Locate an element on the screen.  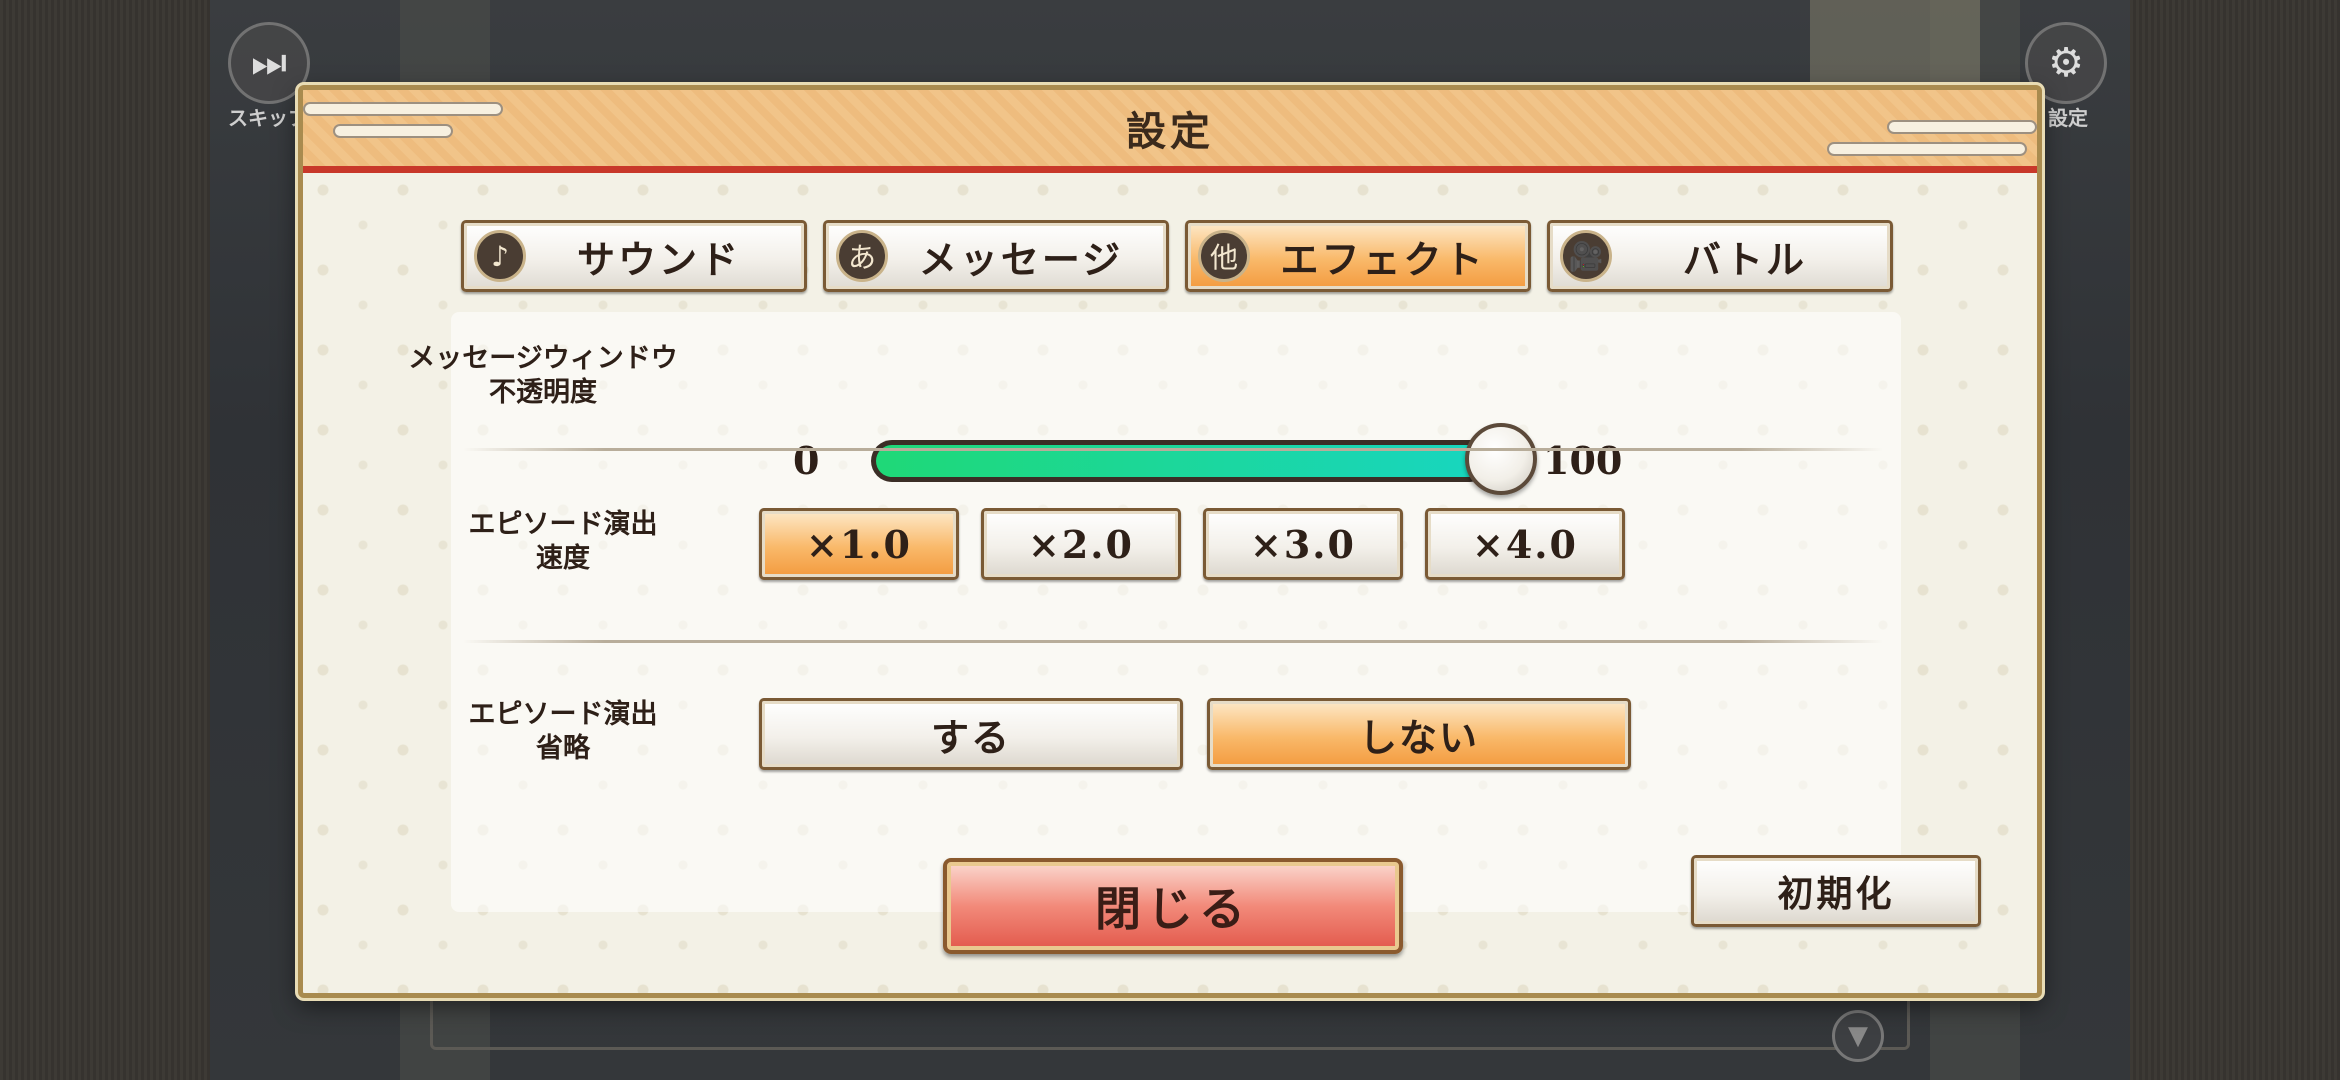
speed-option-3x: ×3.0 is located at coordinates (1303, 544).